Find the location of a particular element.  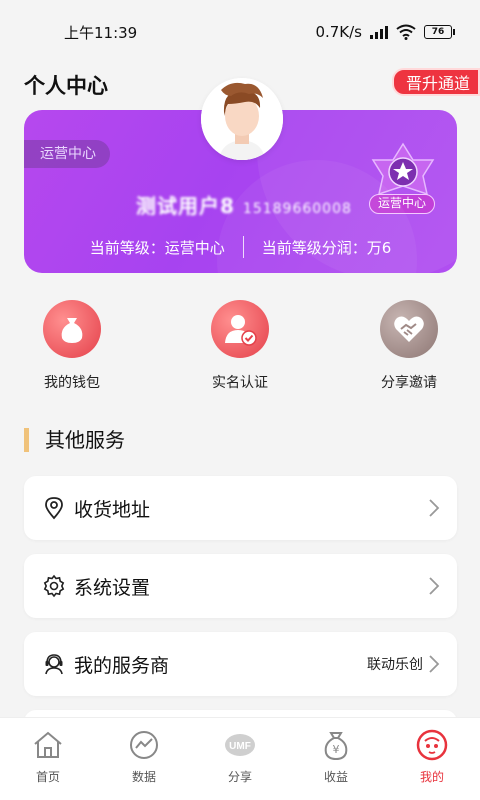

level-row: 当前等级：运营中心 当前等级分润：万6 is located at coordinates (240, 247).